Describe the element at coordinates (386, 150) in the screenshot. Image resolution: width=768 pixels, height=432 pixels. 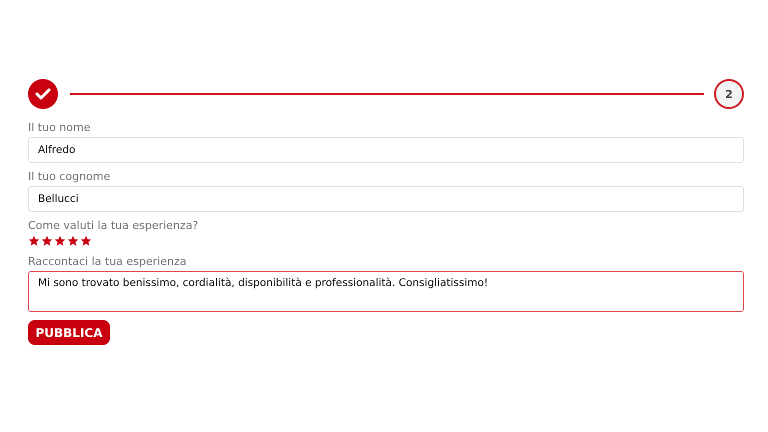
I see `text-field: Alfredo` at that location.